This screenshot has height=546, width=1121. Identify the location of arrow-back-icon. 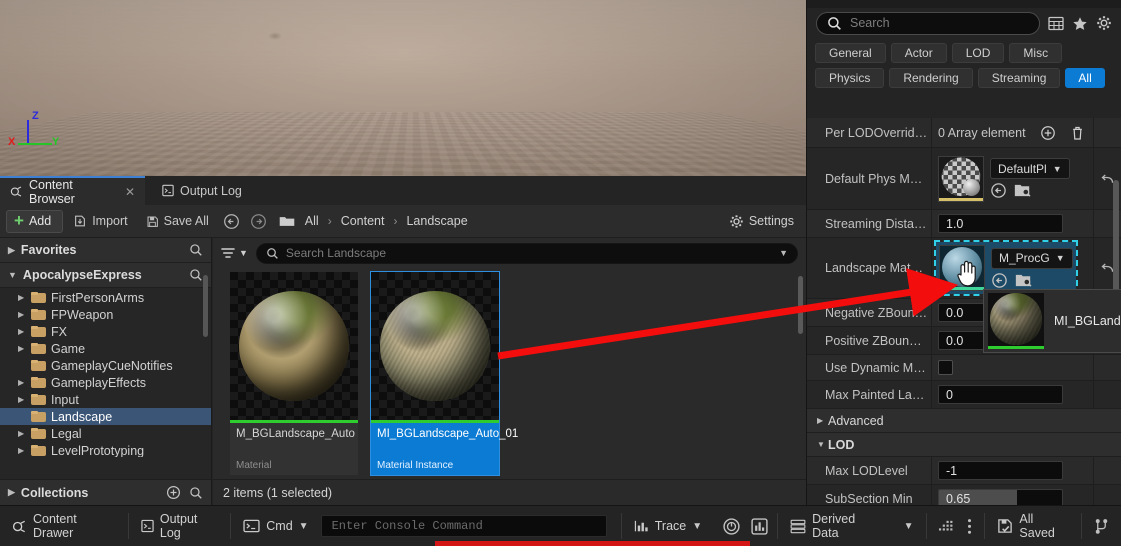
(231, 221).